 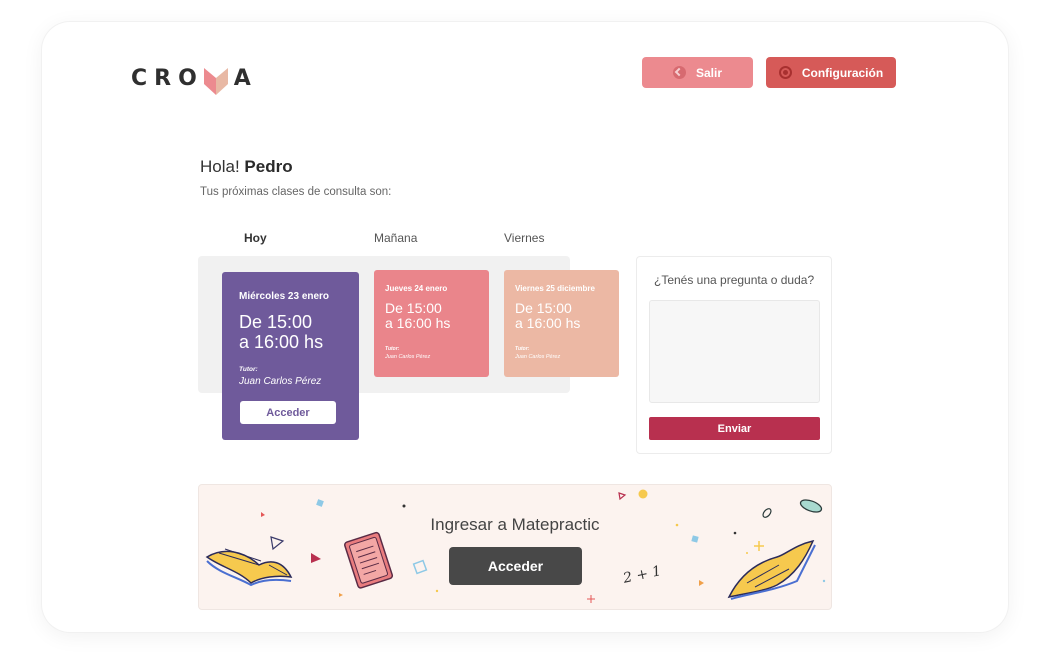 What do you see at coordinates (296, 192) in the screenshot?
I see `greeting-subtitle: Tus próximas clases de consulta son:` at bounding box center [296, 192].